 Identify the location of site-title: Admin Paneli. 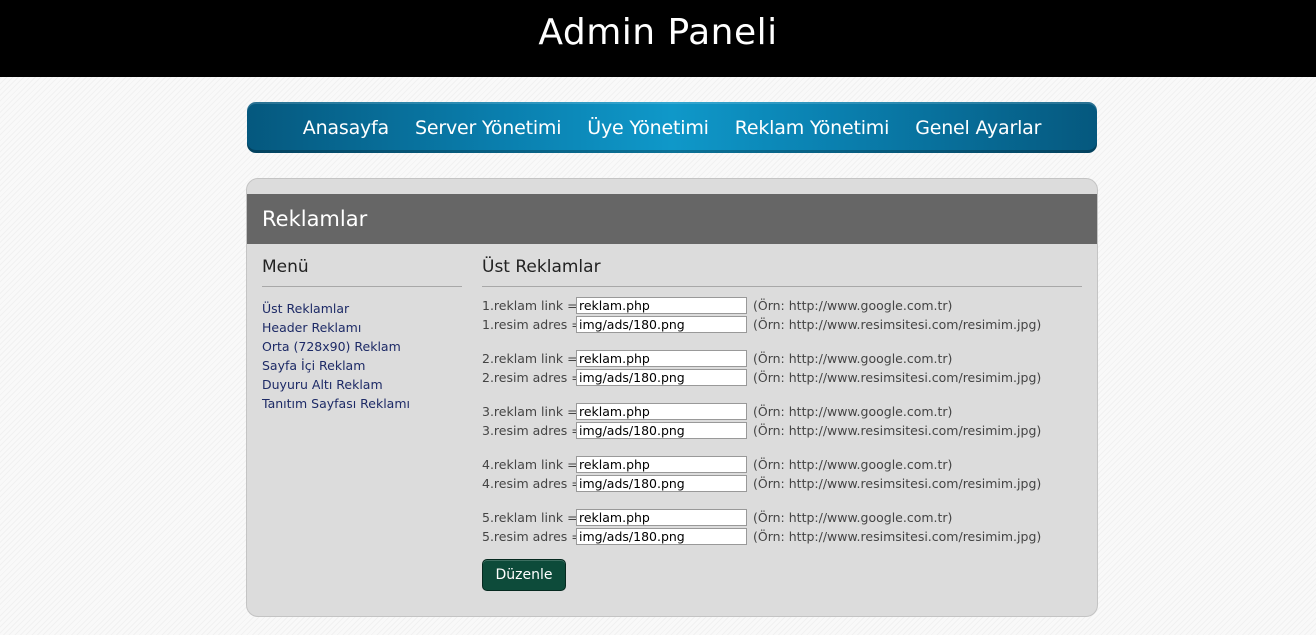
(658, 32).